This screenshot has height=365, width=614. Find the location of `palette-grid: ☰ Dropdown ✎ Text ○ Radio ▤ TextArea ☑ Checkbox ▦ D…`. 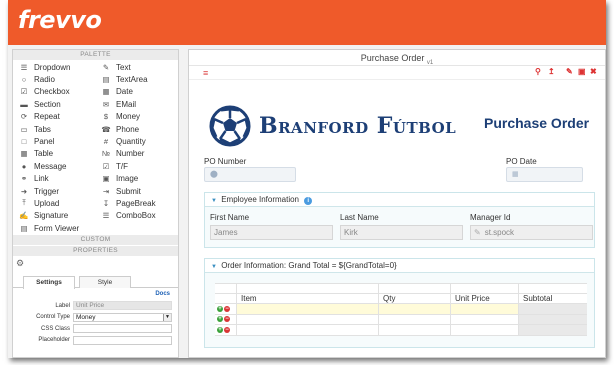

palette-grid: ☰ Dropdown ✎ Text ○ Radio ▤ TextArea ☑ Checkbox ▦ D… is located at coordinates (95, 147).